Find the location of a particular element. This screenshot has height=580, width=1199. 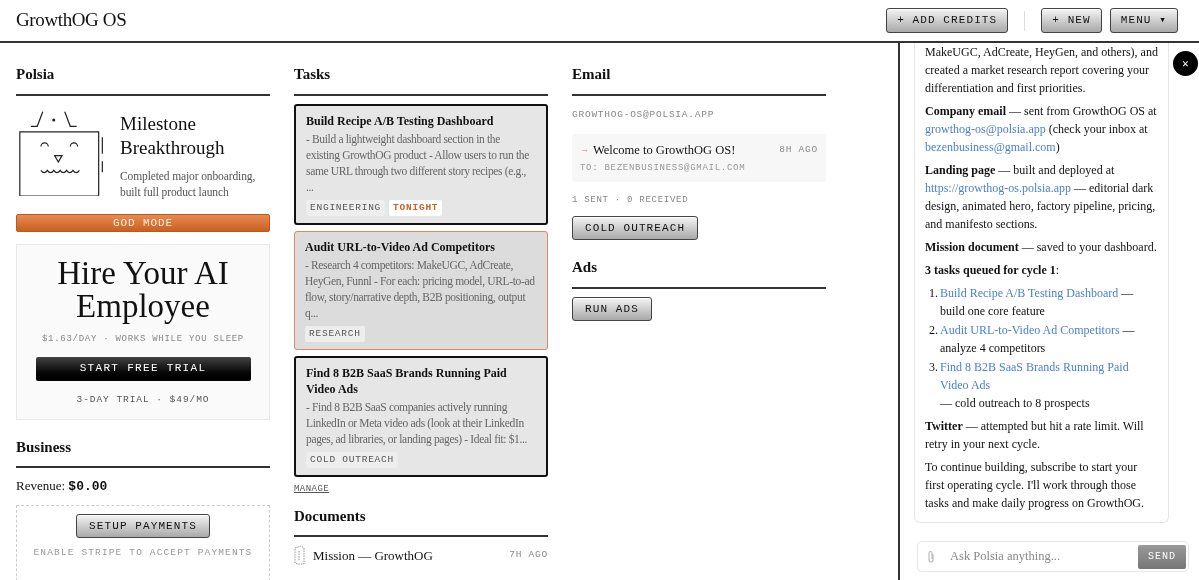

document-title: Mission — GrowthOG is located at coordinates (407, 555).